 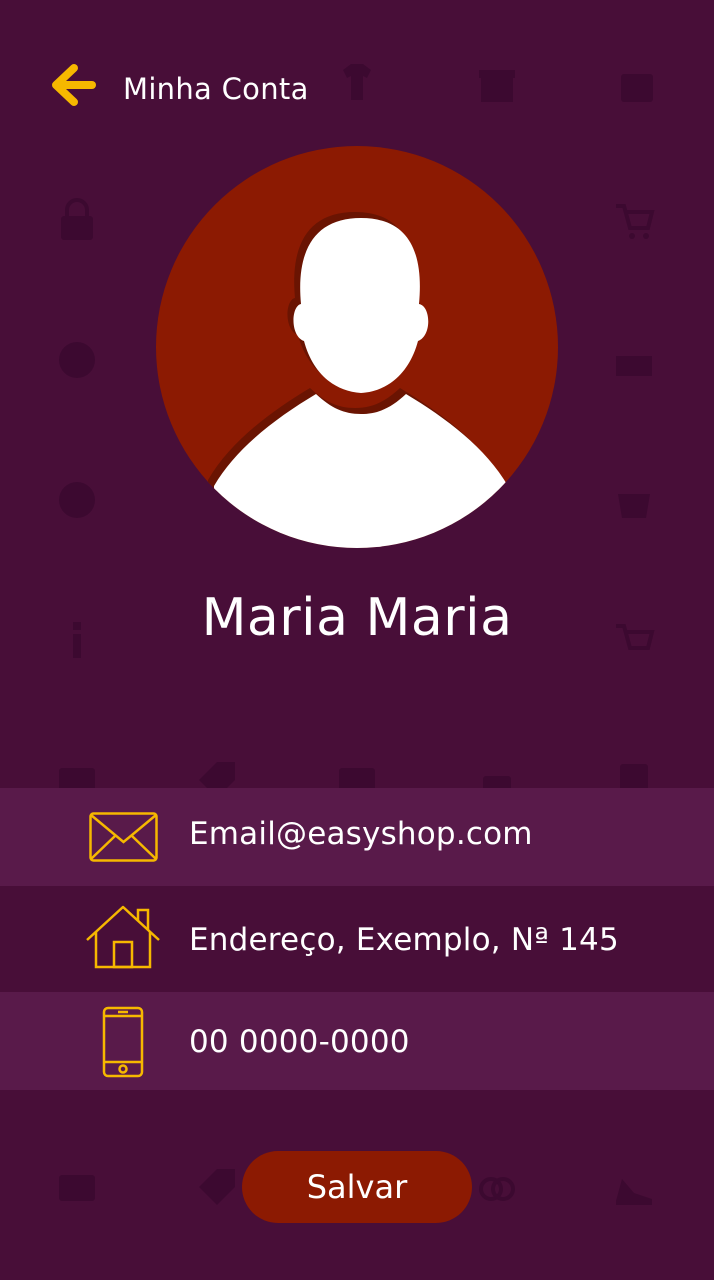 I want to click on house-icon, so click(x=123, y=937).